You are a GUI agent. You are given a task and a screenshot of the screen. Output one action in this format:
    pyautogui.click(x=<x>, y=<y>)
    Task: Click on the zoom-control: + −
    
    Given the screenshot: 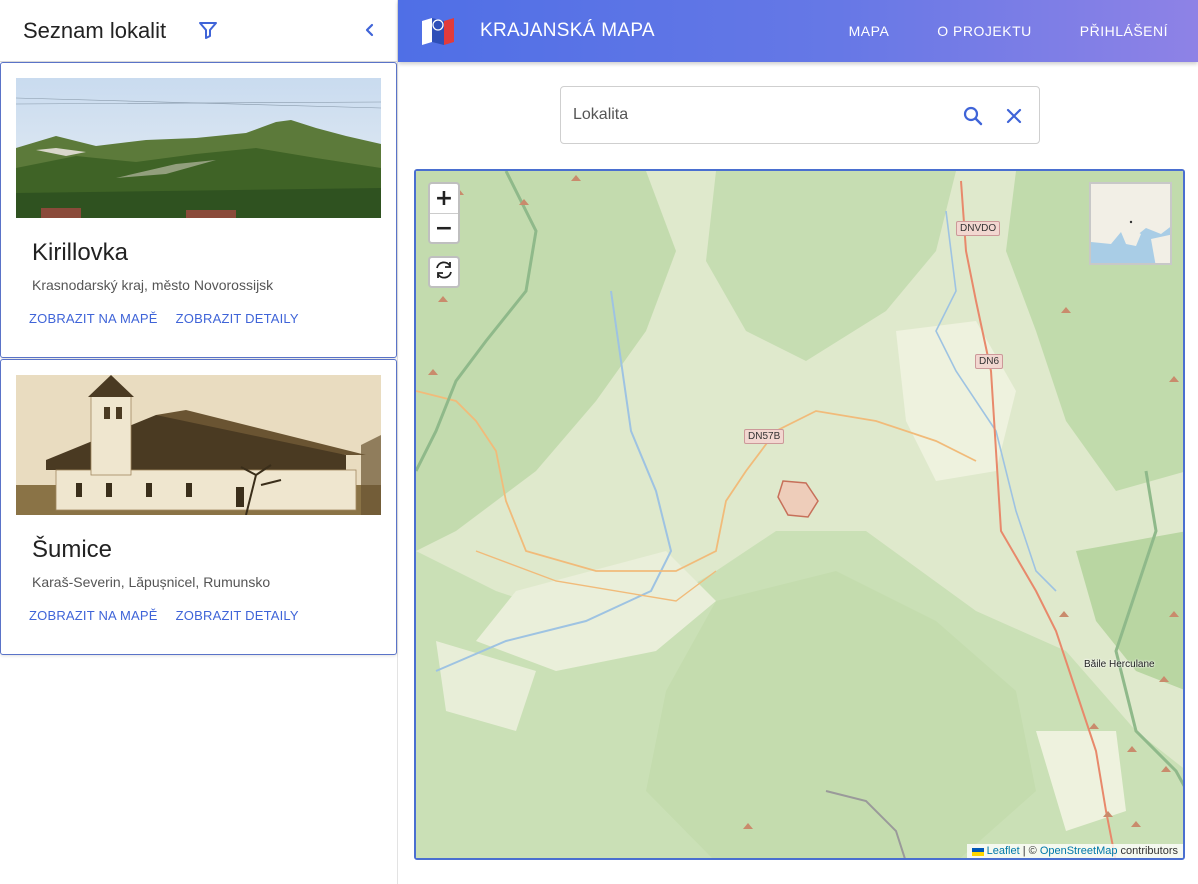 What is the action you would take?
    pyautogui.click(x=444, y=213)
    